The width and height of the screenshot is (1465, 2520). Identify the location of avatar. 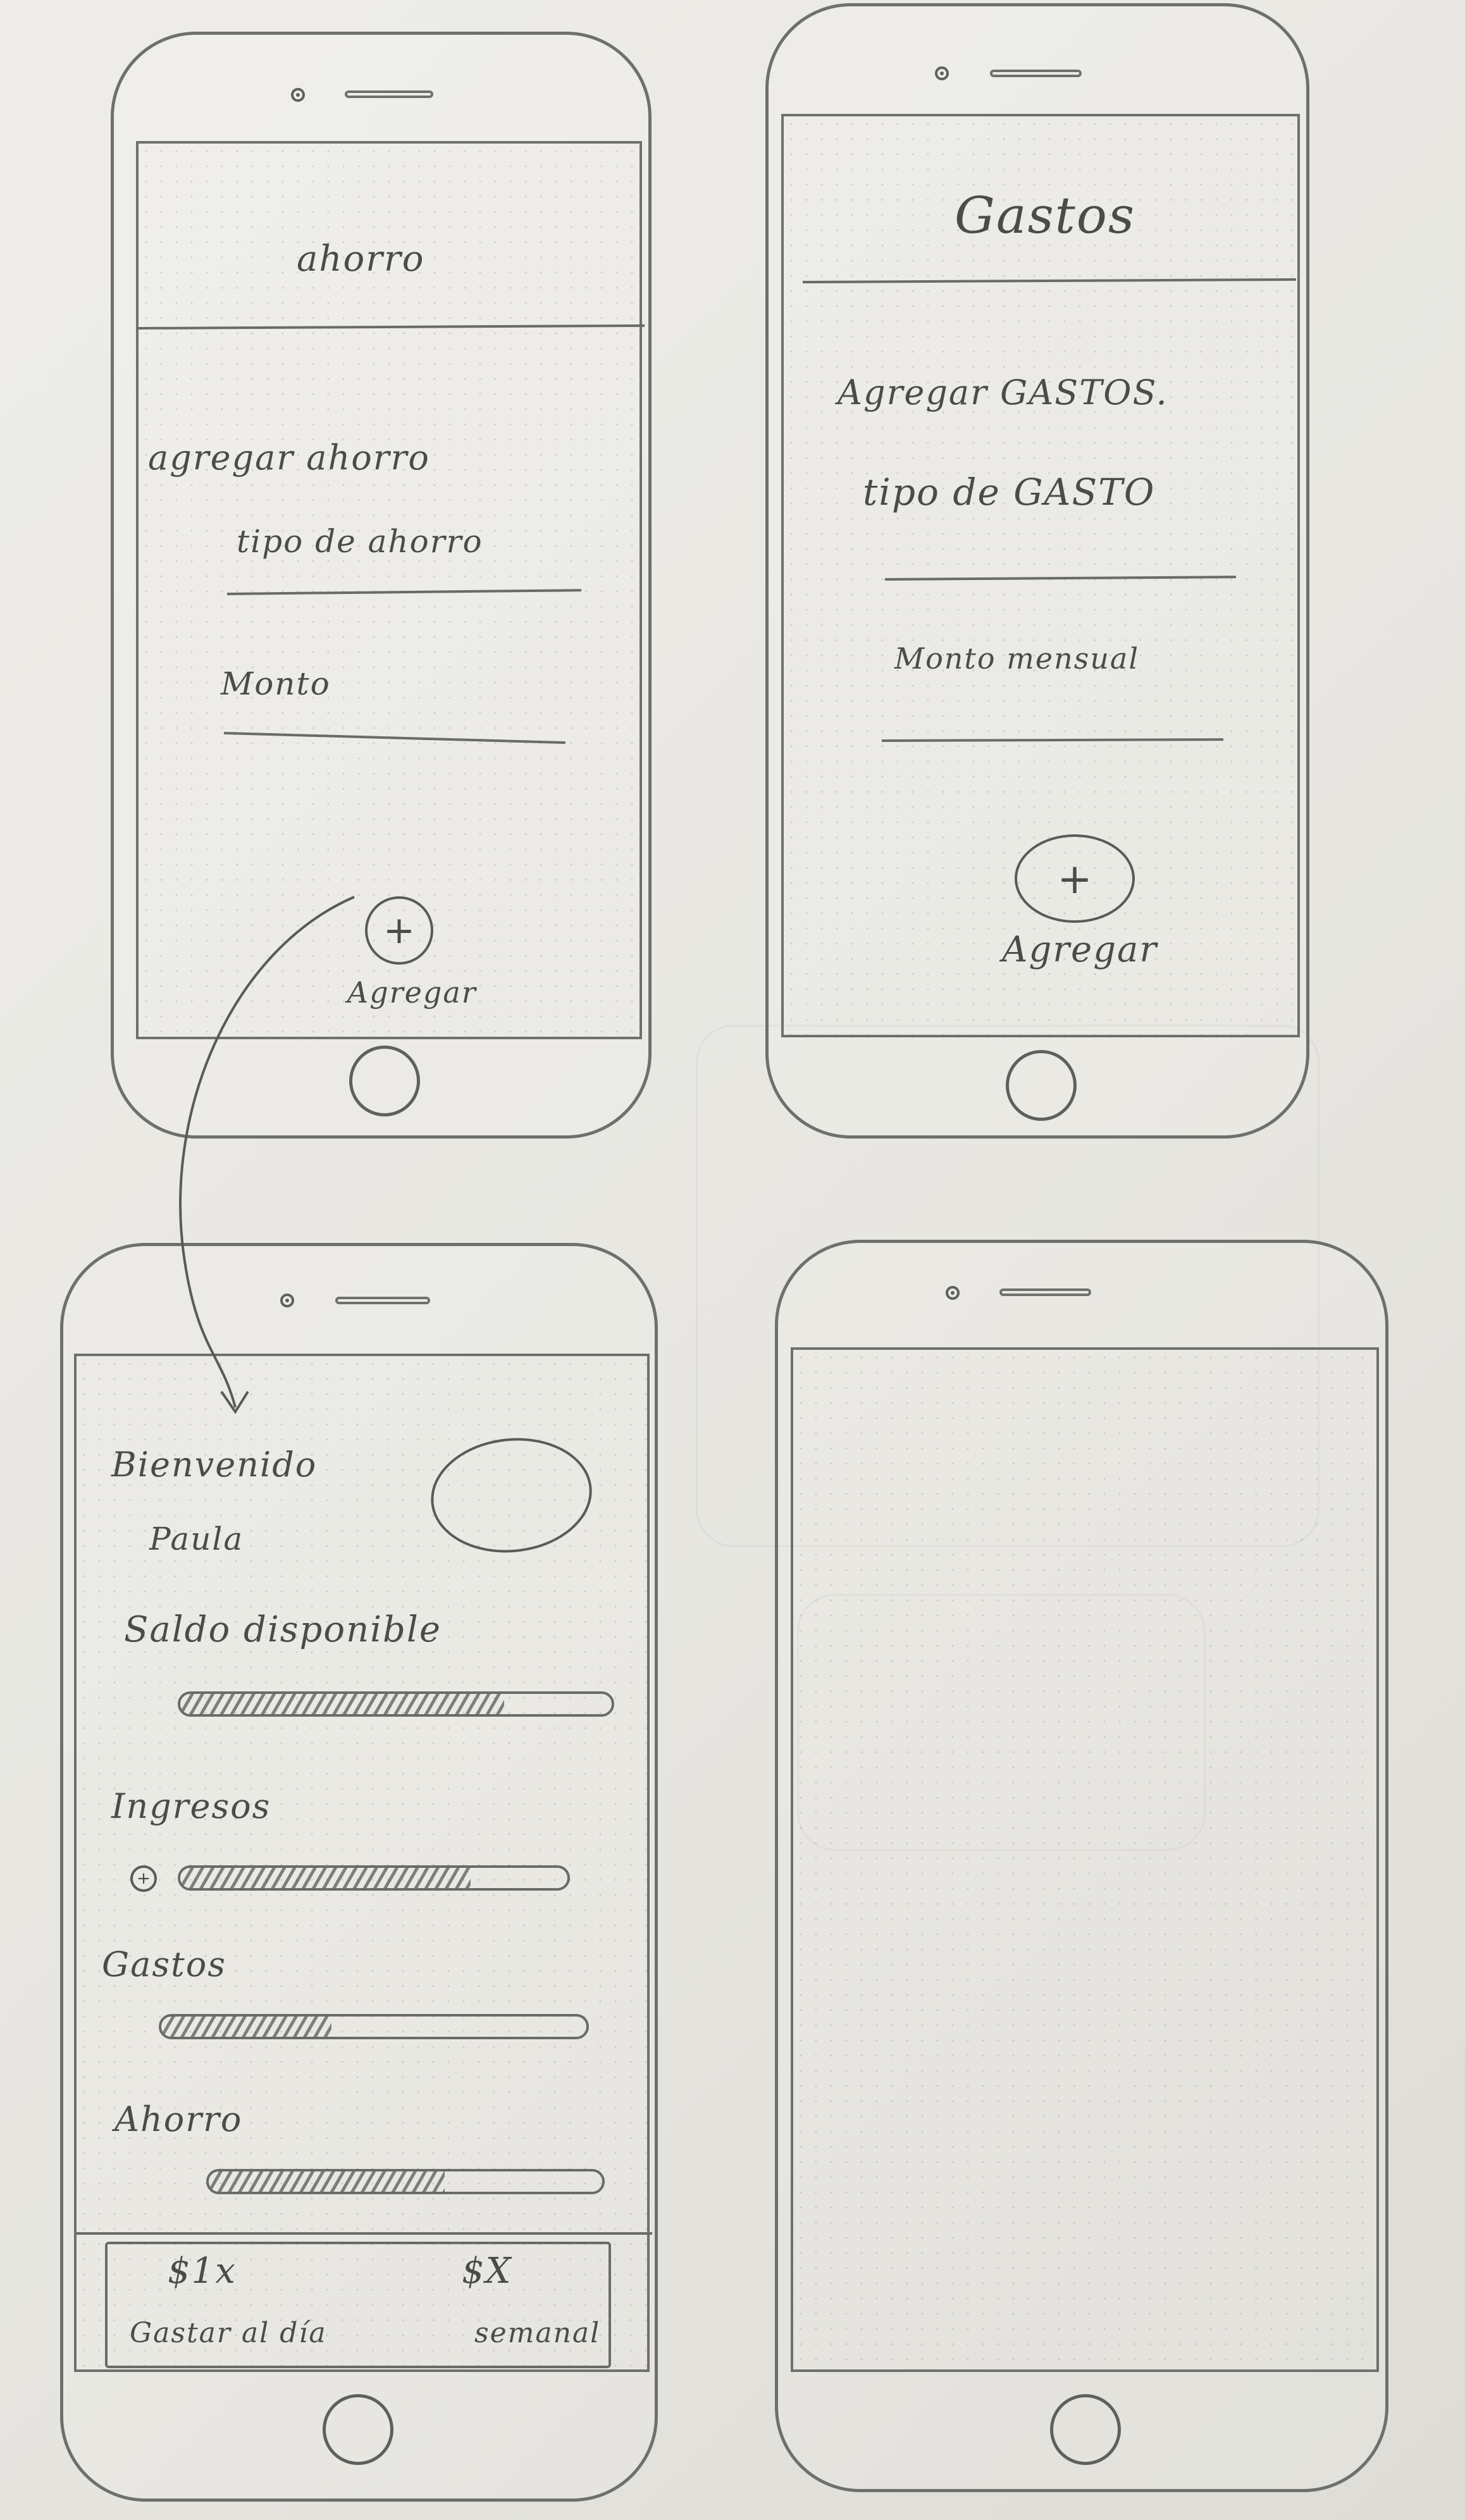
(511, 1495).